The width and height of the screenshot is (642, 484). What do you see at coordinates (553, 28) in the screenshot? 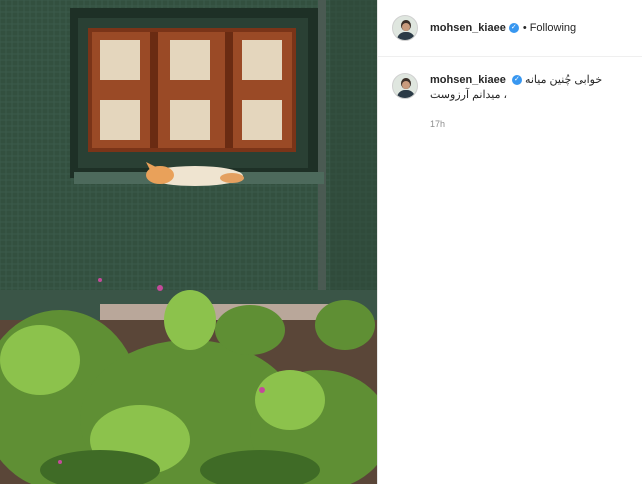
I see `following-button: Following` at bounding box center [553, 28].